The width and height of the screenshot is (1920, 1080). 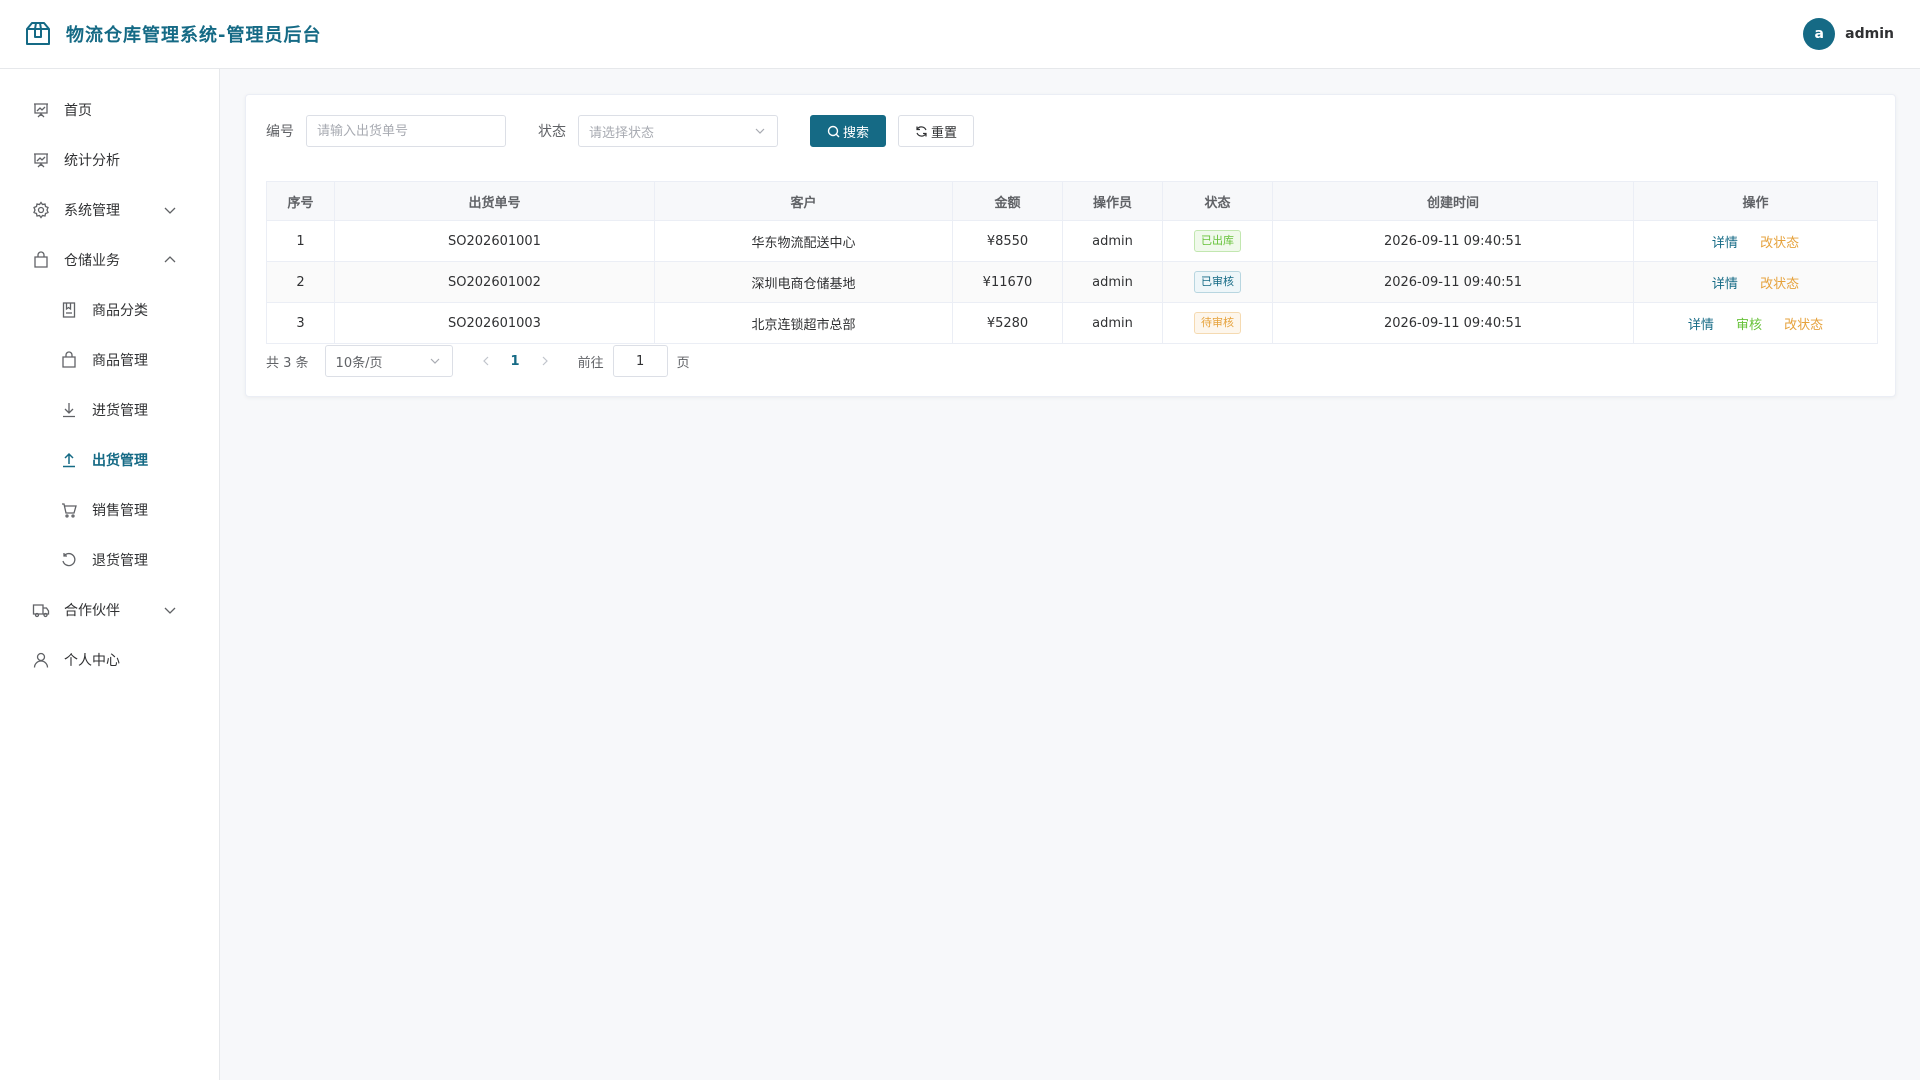 I want to click on chevron-up-icon, so click(x=170, y=260).